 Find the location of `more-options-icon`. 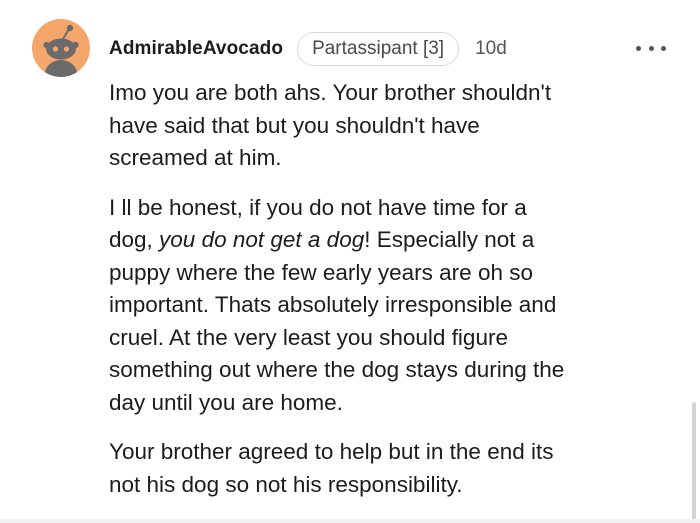

more-options-icon is located at coordinates (651, 48).